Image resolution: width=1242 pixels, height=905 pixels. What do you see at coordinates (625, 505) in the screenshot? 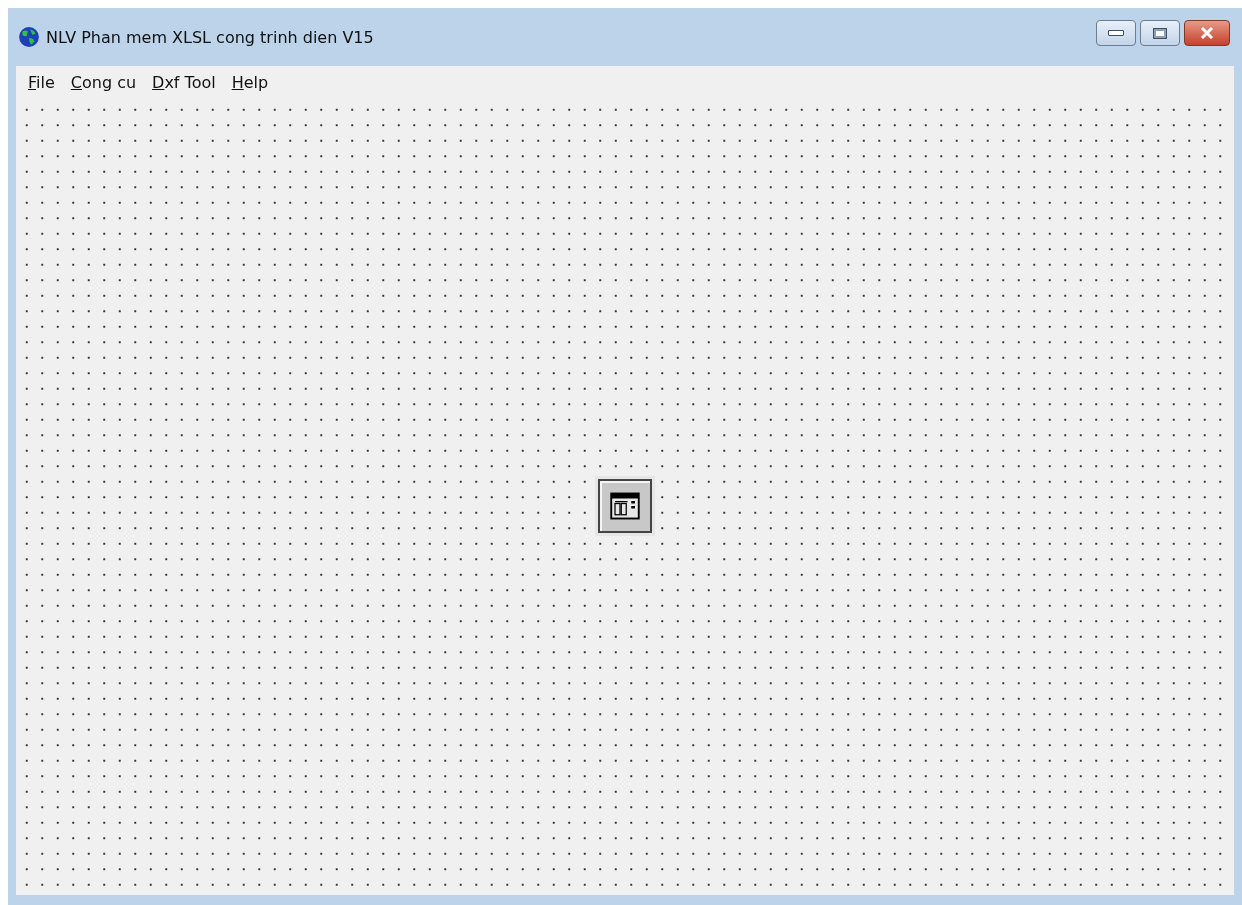
I see `form-control-icon` at bounding box center [625, 505].